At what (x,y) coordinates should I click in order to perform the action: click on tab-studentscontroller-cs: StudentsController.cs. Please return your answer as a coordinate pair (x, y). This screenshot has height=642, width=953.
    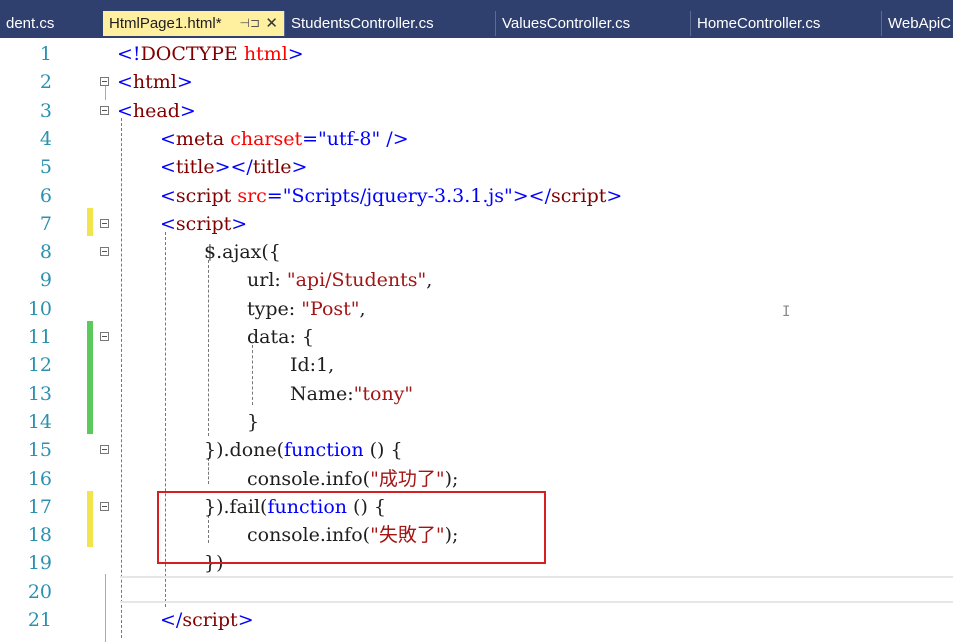
    Looking at the image, I should click on (389, 23).